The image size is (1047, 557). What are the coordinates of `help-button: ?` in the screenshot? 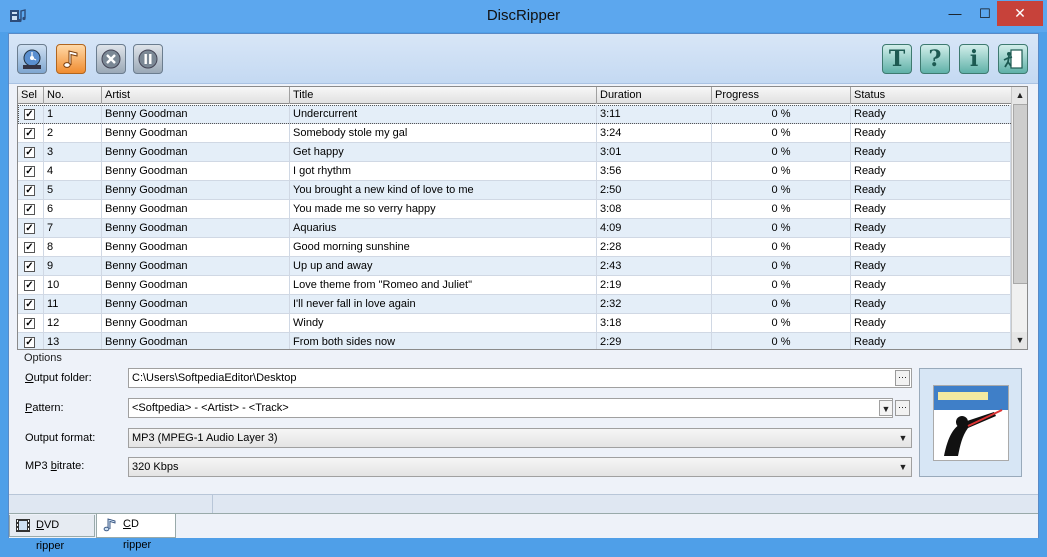 It's located at (935, 59).